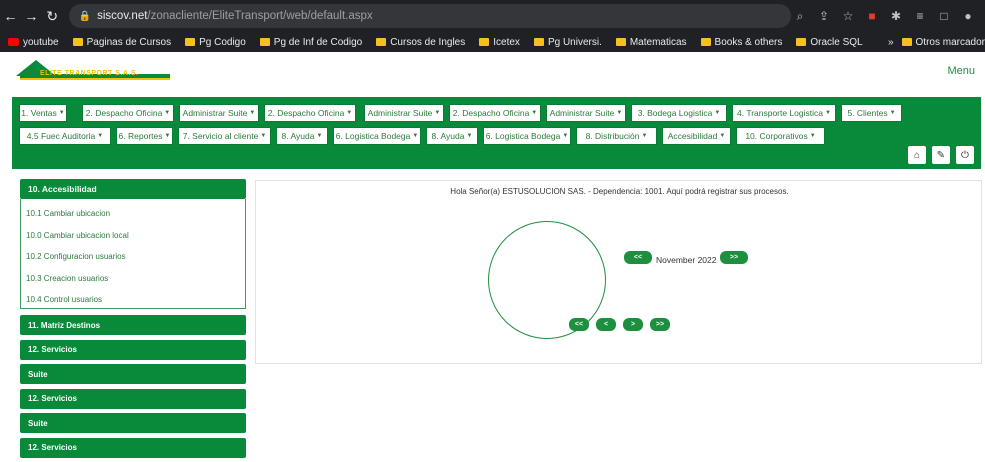 The image size is (985, 462). Describe the element at coordinates (943, 42) in the screenshot. I see `other-bookmarks: Otros marcador` at that location.